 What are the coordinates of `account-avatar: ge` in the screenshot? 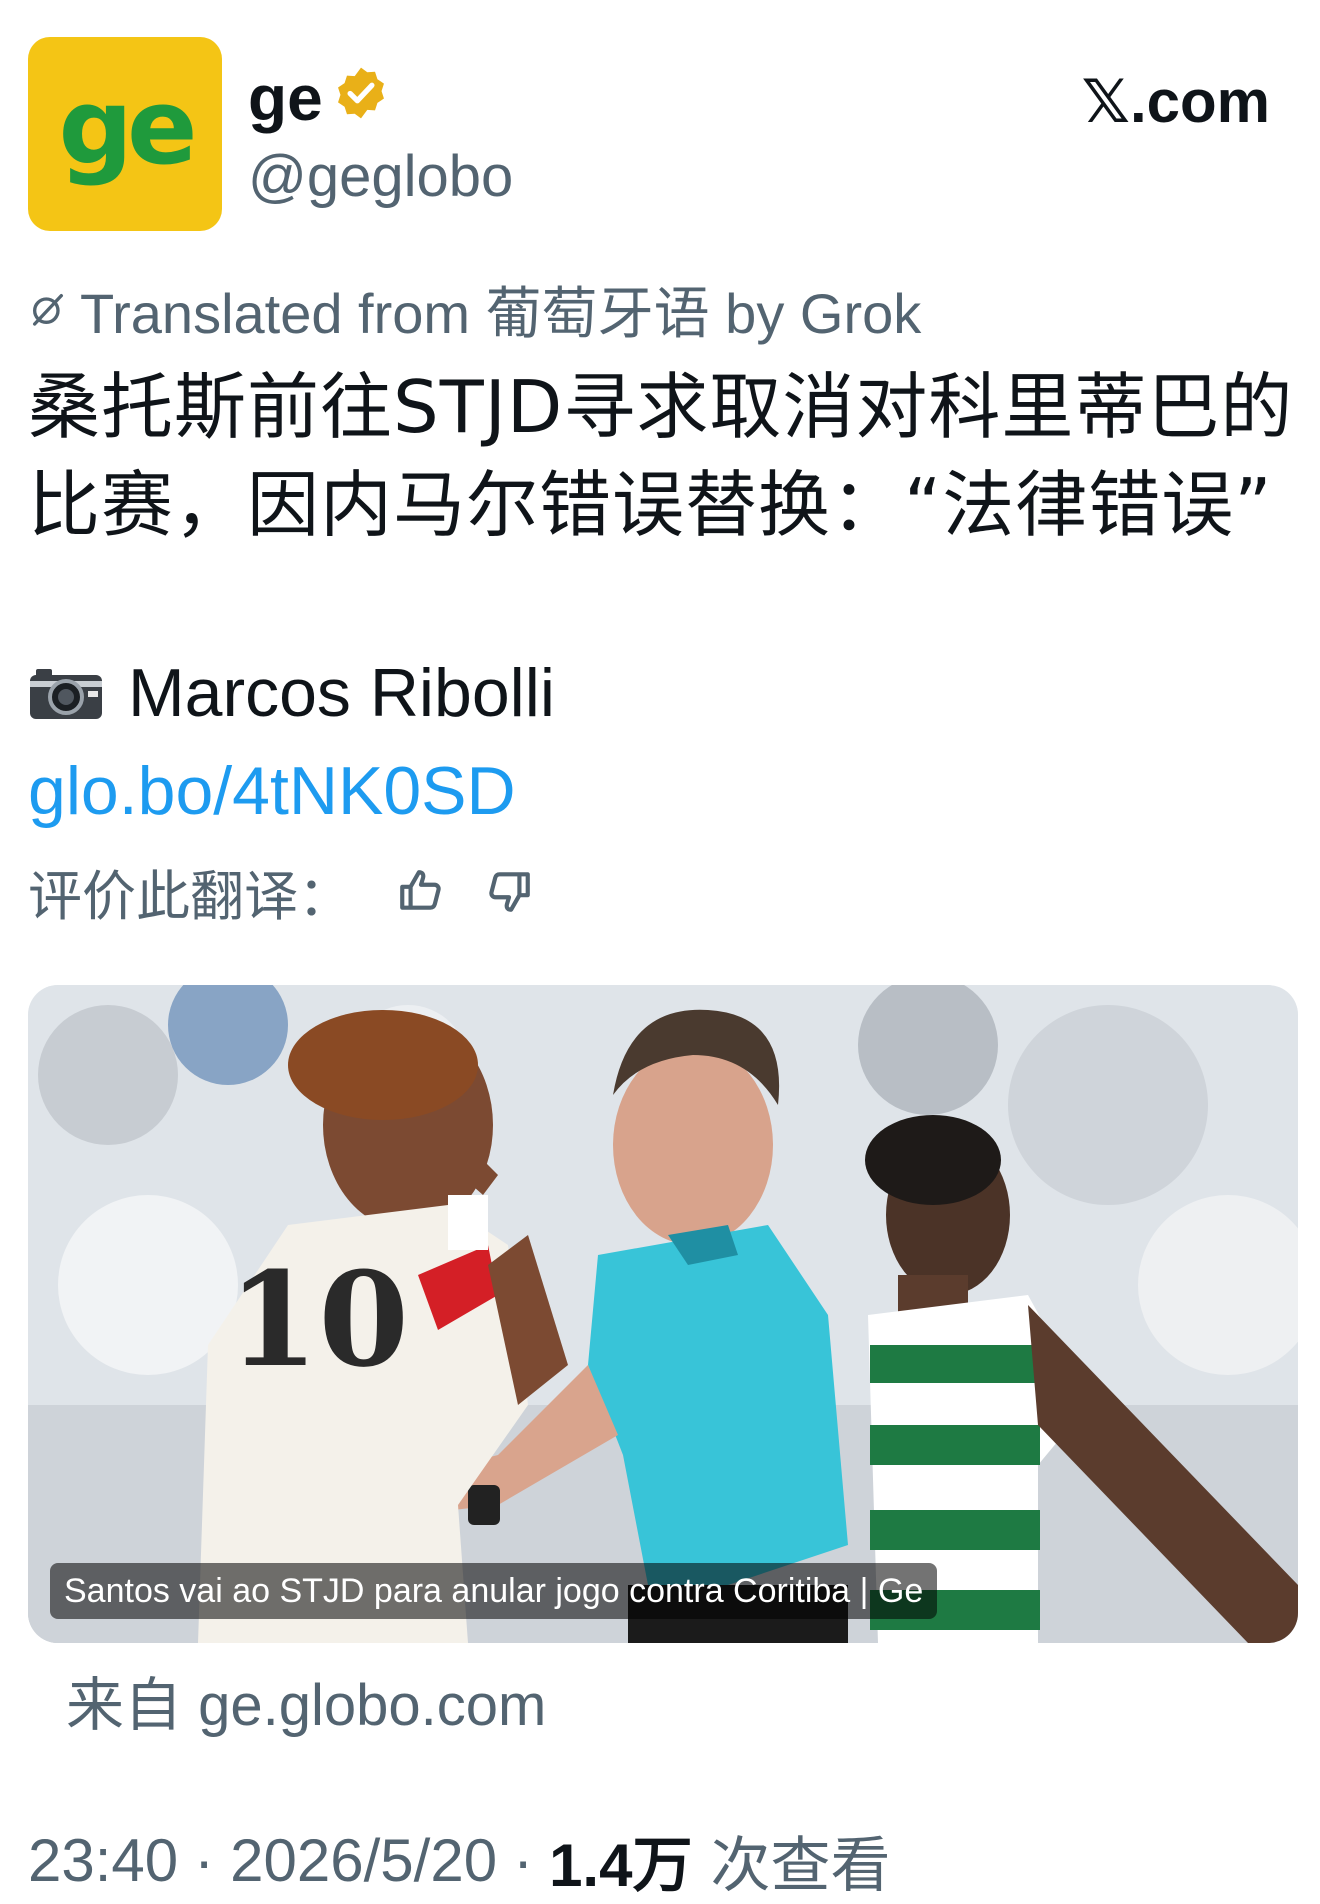 It's located at (125, 134).